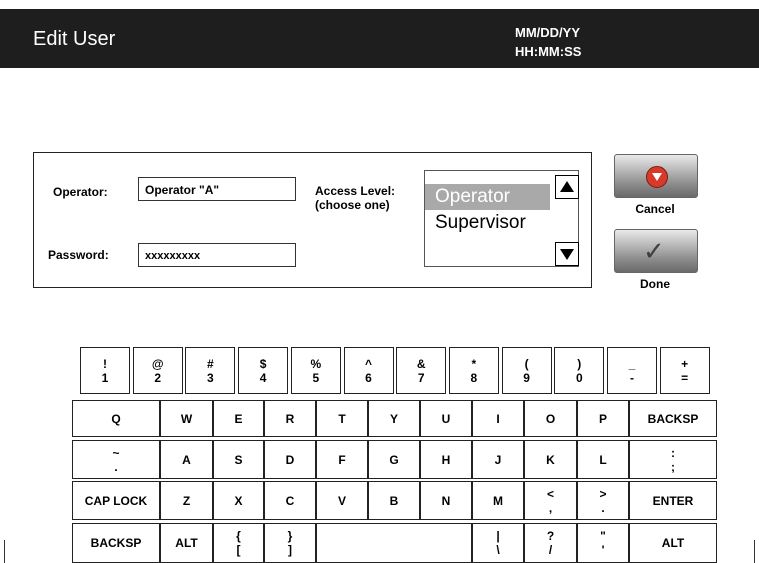 This screenshot has width=759, height=563. What do you see at coordinates (217, 255) in the screenshot?
I see `password-field: xxxxxxxxx` at bounding box center [217, 255].